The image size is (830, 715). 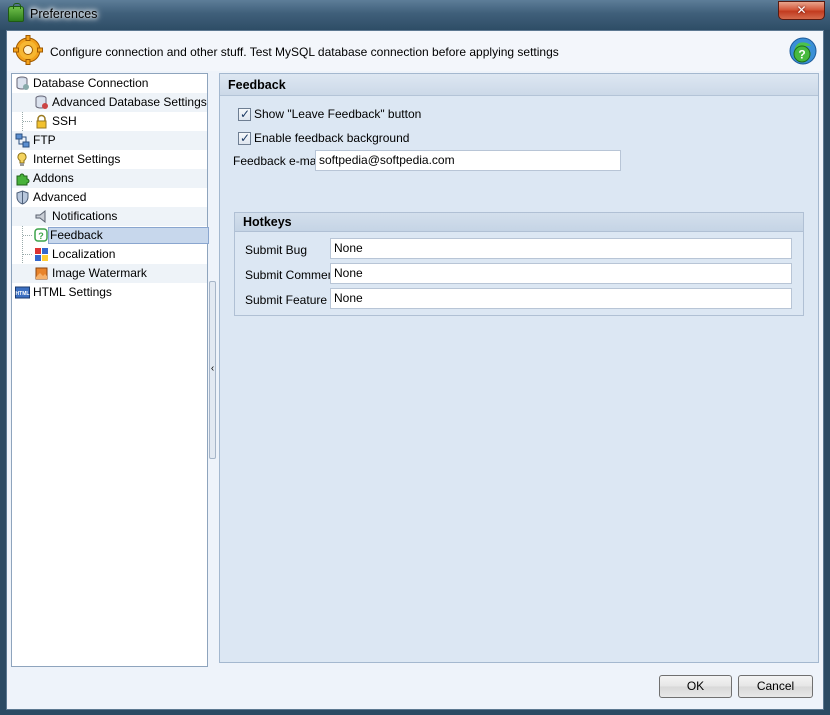 I want to click on tree-item-ssh: SSH, so click(x=109, y=121).